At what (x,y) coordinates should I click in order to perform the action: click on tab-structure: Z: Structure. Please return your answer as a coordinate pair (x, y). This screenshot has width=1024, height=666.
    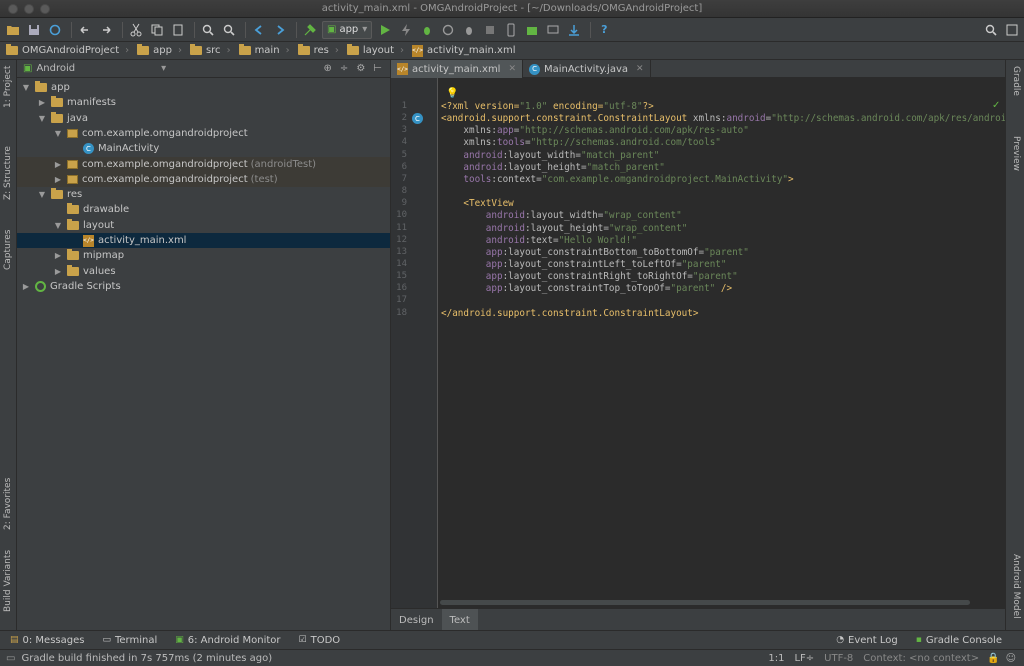
    Looking at the image, I should click on (8, 173).